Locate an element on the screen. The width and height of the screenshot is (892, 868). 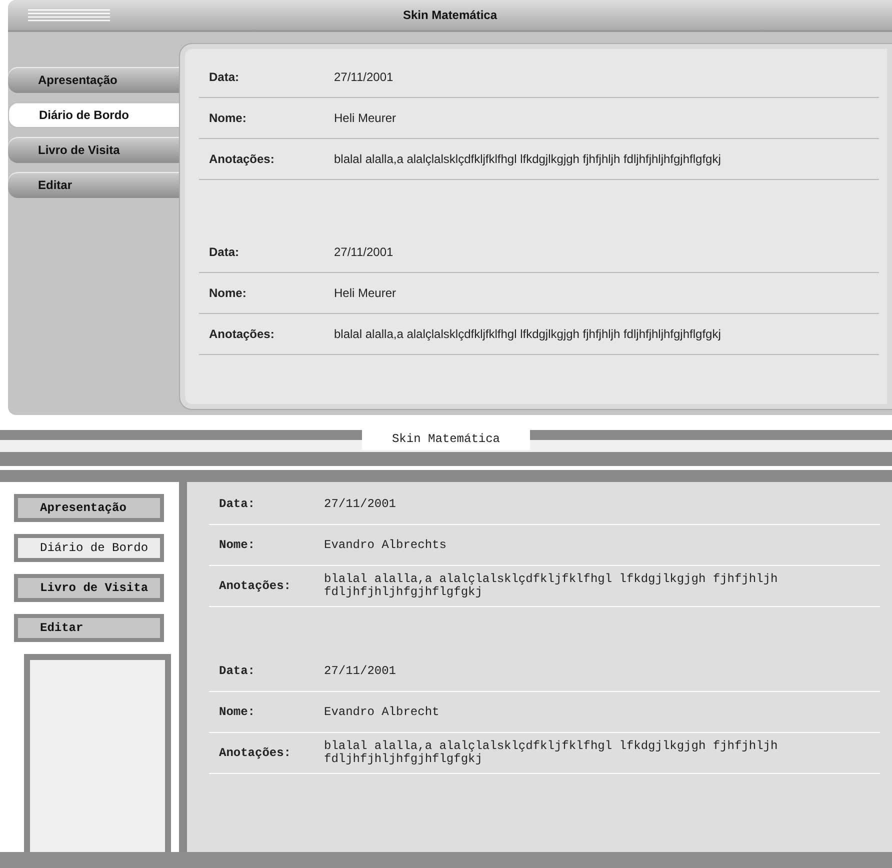
stripes-icon is located at coordinates (69, 15).